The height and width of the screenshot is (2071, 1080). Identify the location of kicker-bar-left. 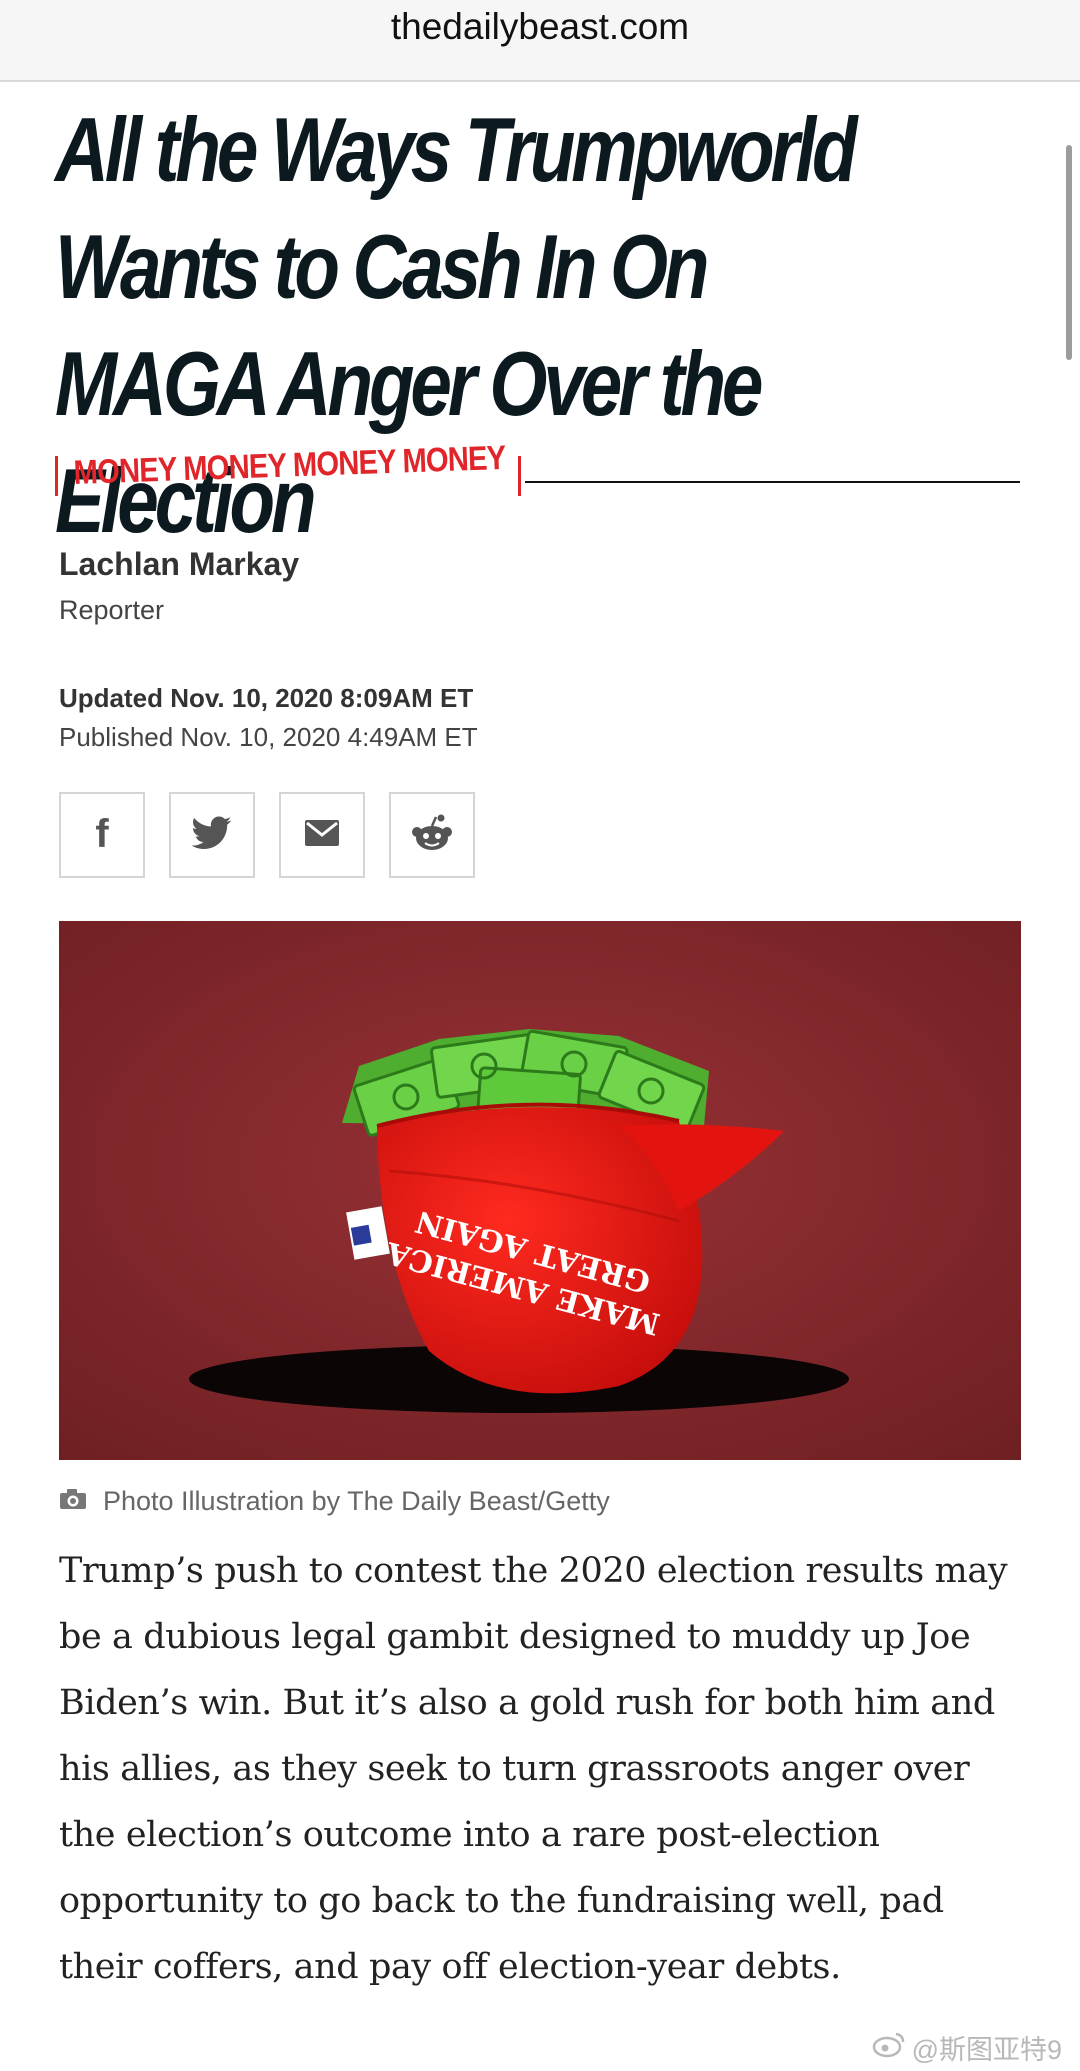
(56, 476).